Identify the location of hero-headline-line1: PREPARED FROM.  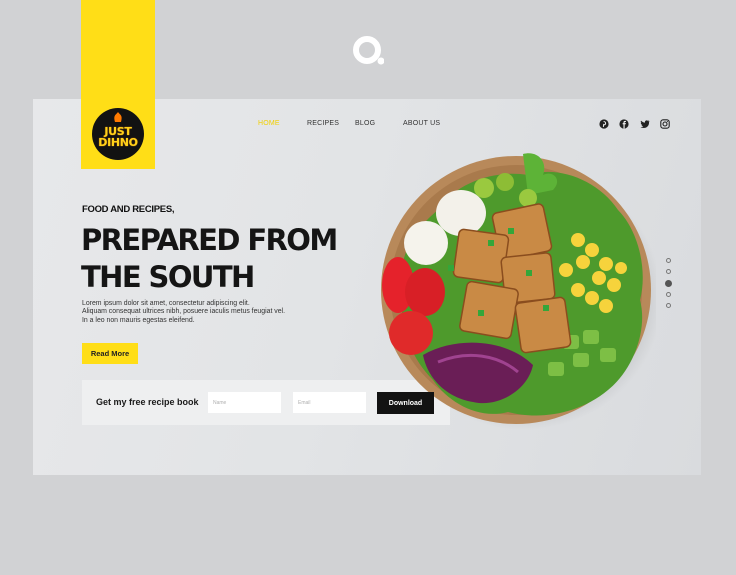
(209, 240).